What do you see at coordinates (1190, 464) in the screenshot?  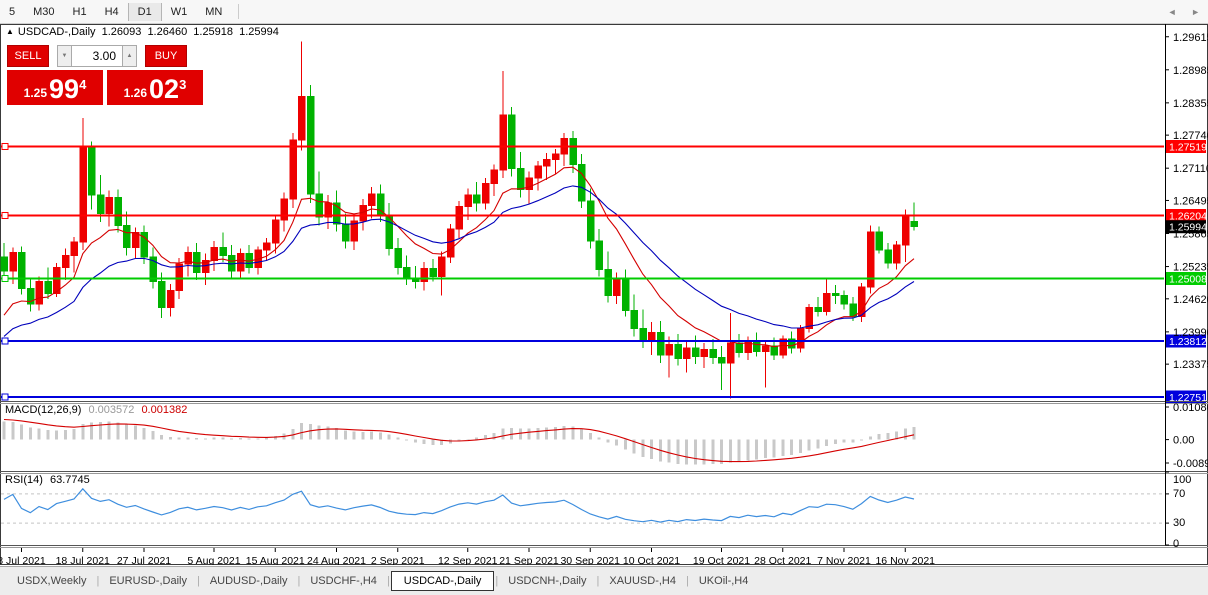 I see `macd-axis-label: -0.008974` at bounding box center [1190, 464].